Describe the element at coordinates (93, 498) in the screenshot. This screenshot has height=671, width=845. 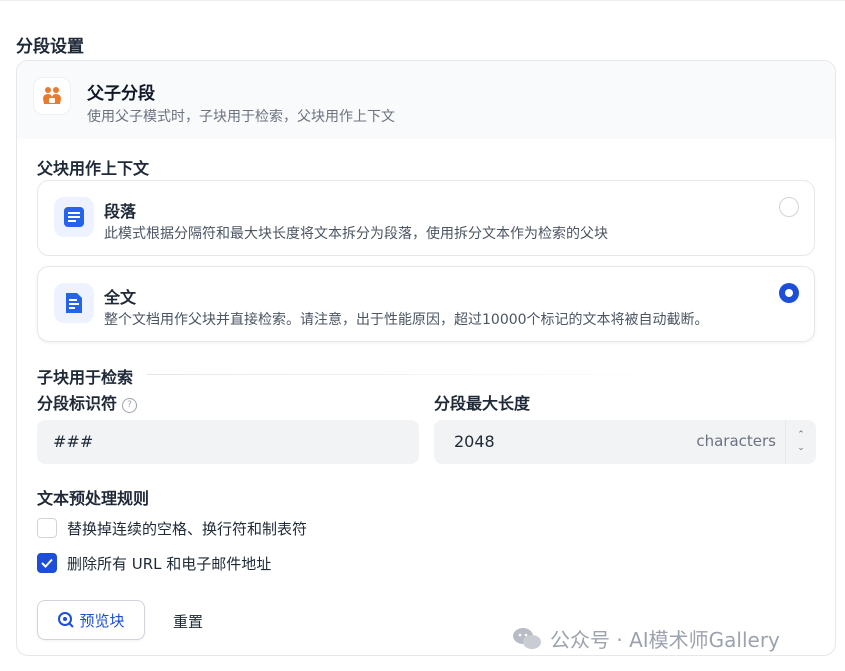
I see `preprocess-heading: 文本预处理规则` at that location.